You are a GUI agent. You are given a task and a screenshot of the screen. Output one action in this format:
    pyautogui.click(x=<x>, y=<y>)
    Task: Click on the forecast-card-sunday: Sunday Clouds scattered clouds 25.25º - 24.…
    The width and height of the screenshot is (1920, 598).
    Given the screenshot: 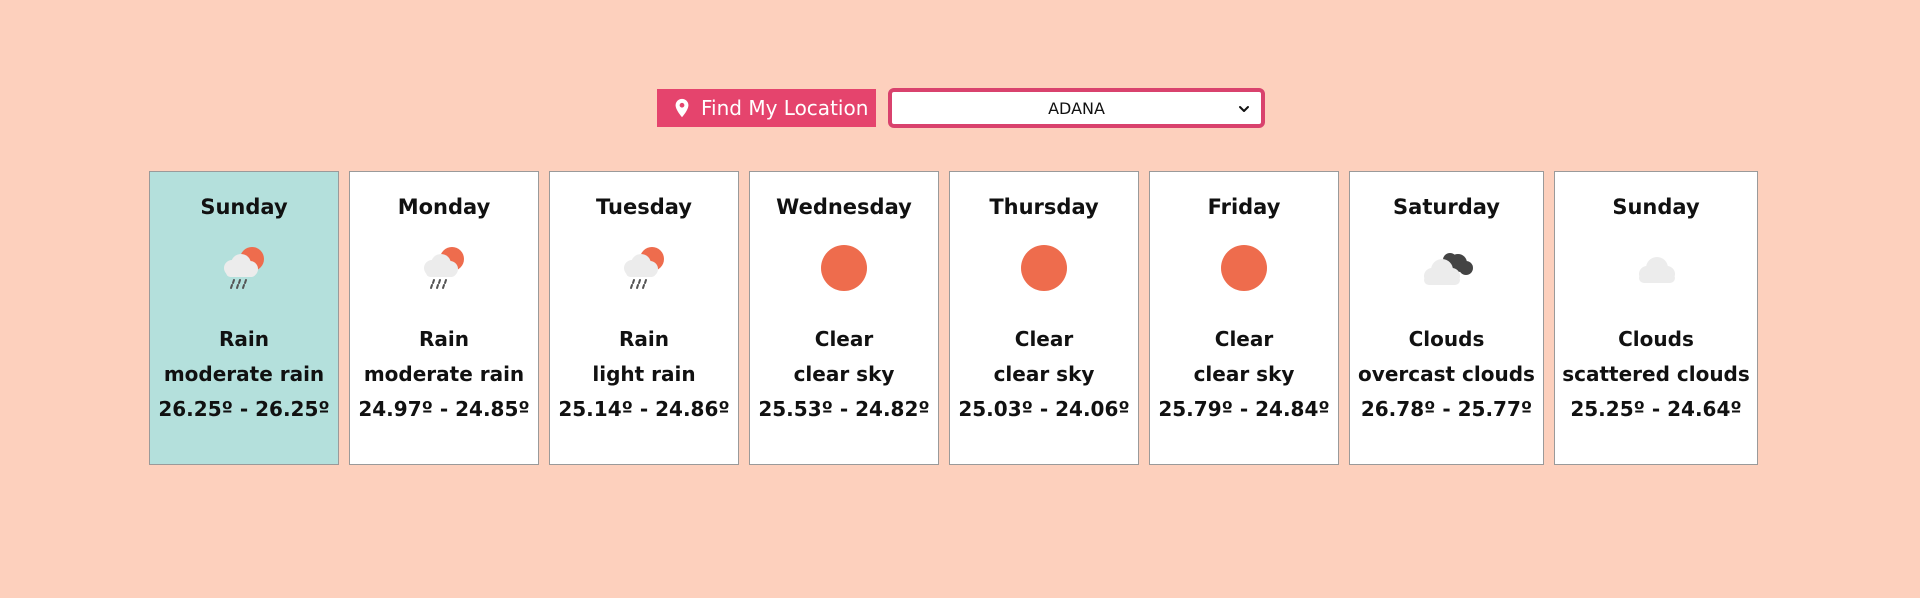 What is the action you would take?
    pyautogui.click(x=1656, y=318)
    